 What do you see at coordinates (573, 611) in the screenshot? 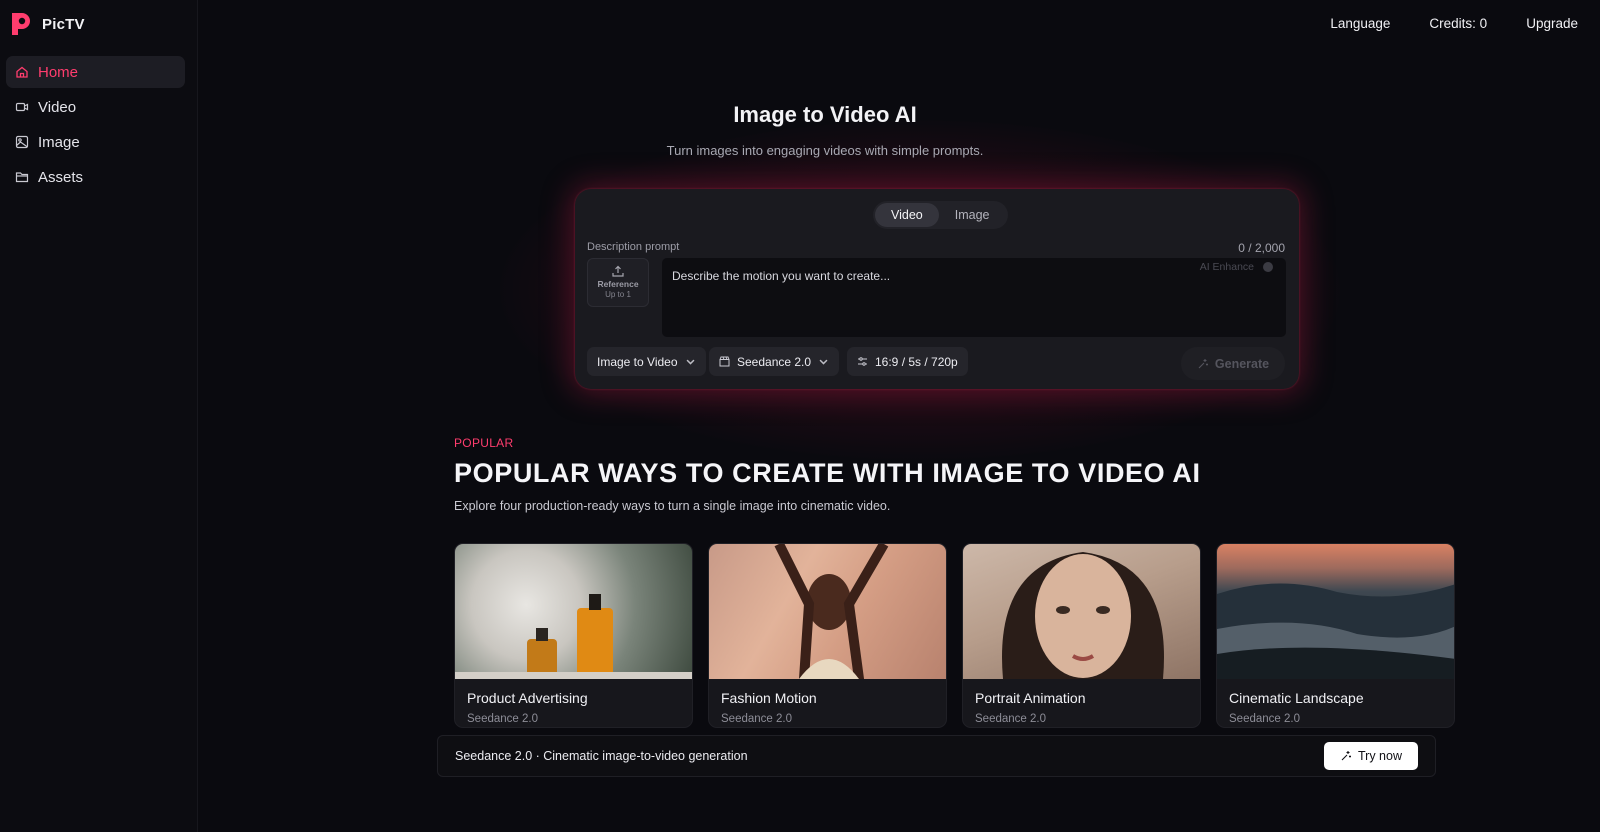
I see `card-thumbnail-perfume` at bounding box center [573, 611].